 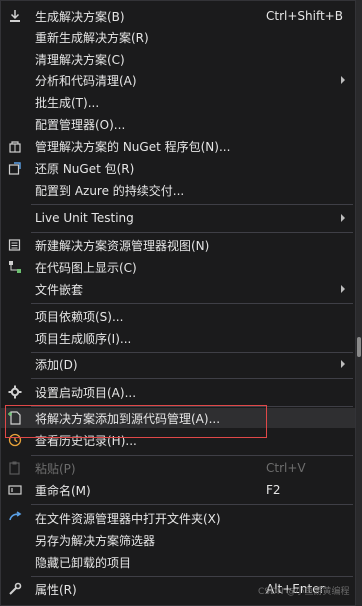 What do you see at coordinates (178, 289) in the screenshot?
I see `menu-item-file-nesting: 文件嵌套` at bounding box center [178, 289].